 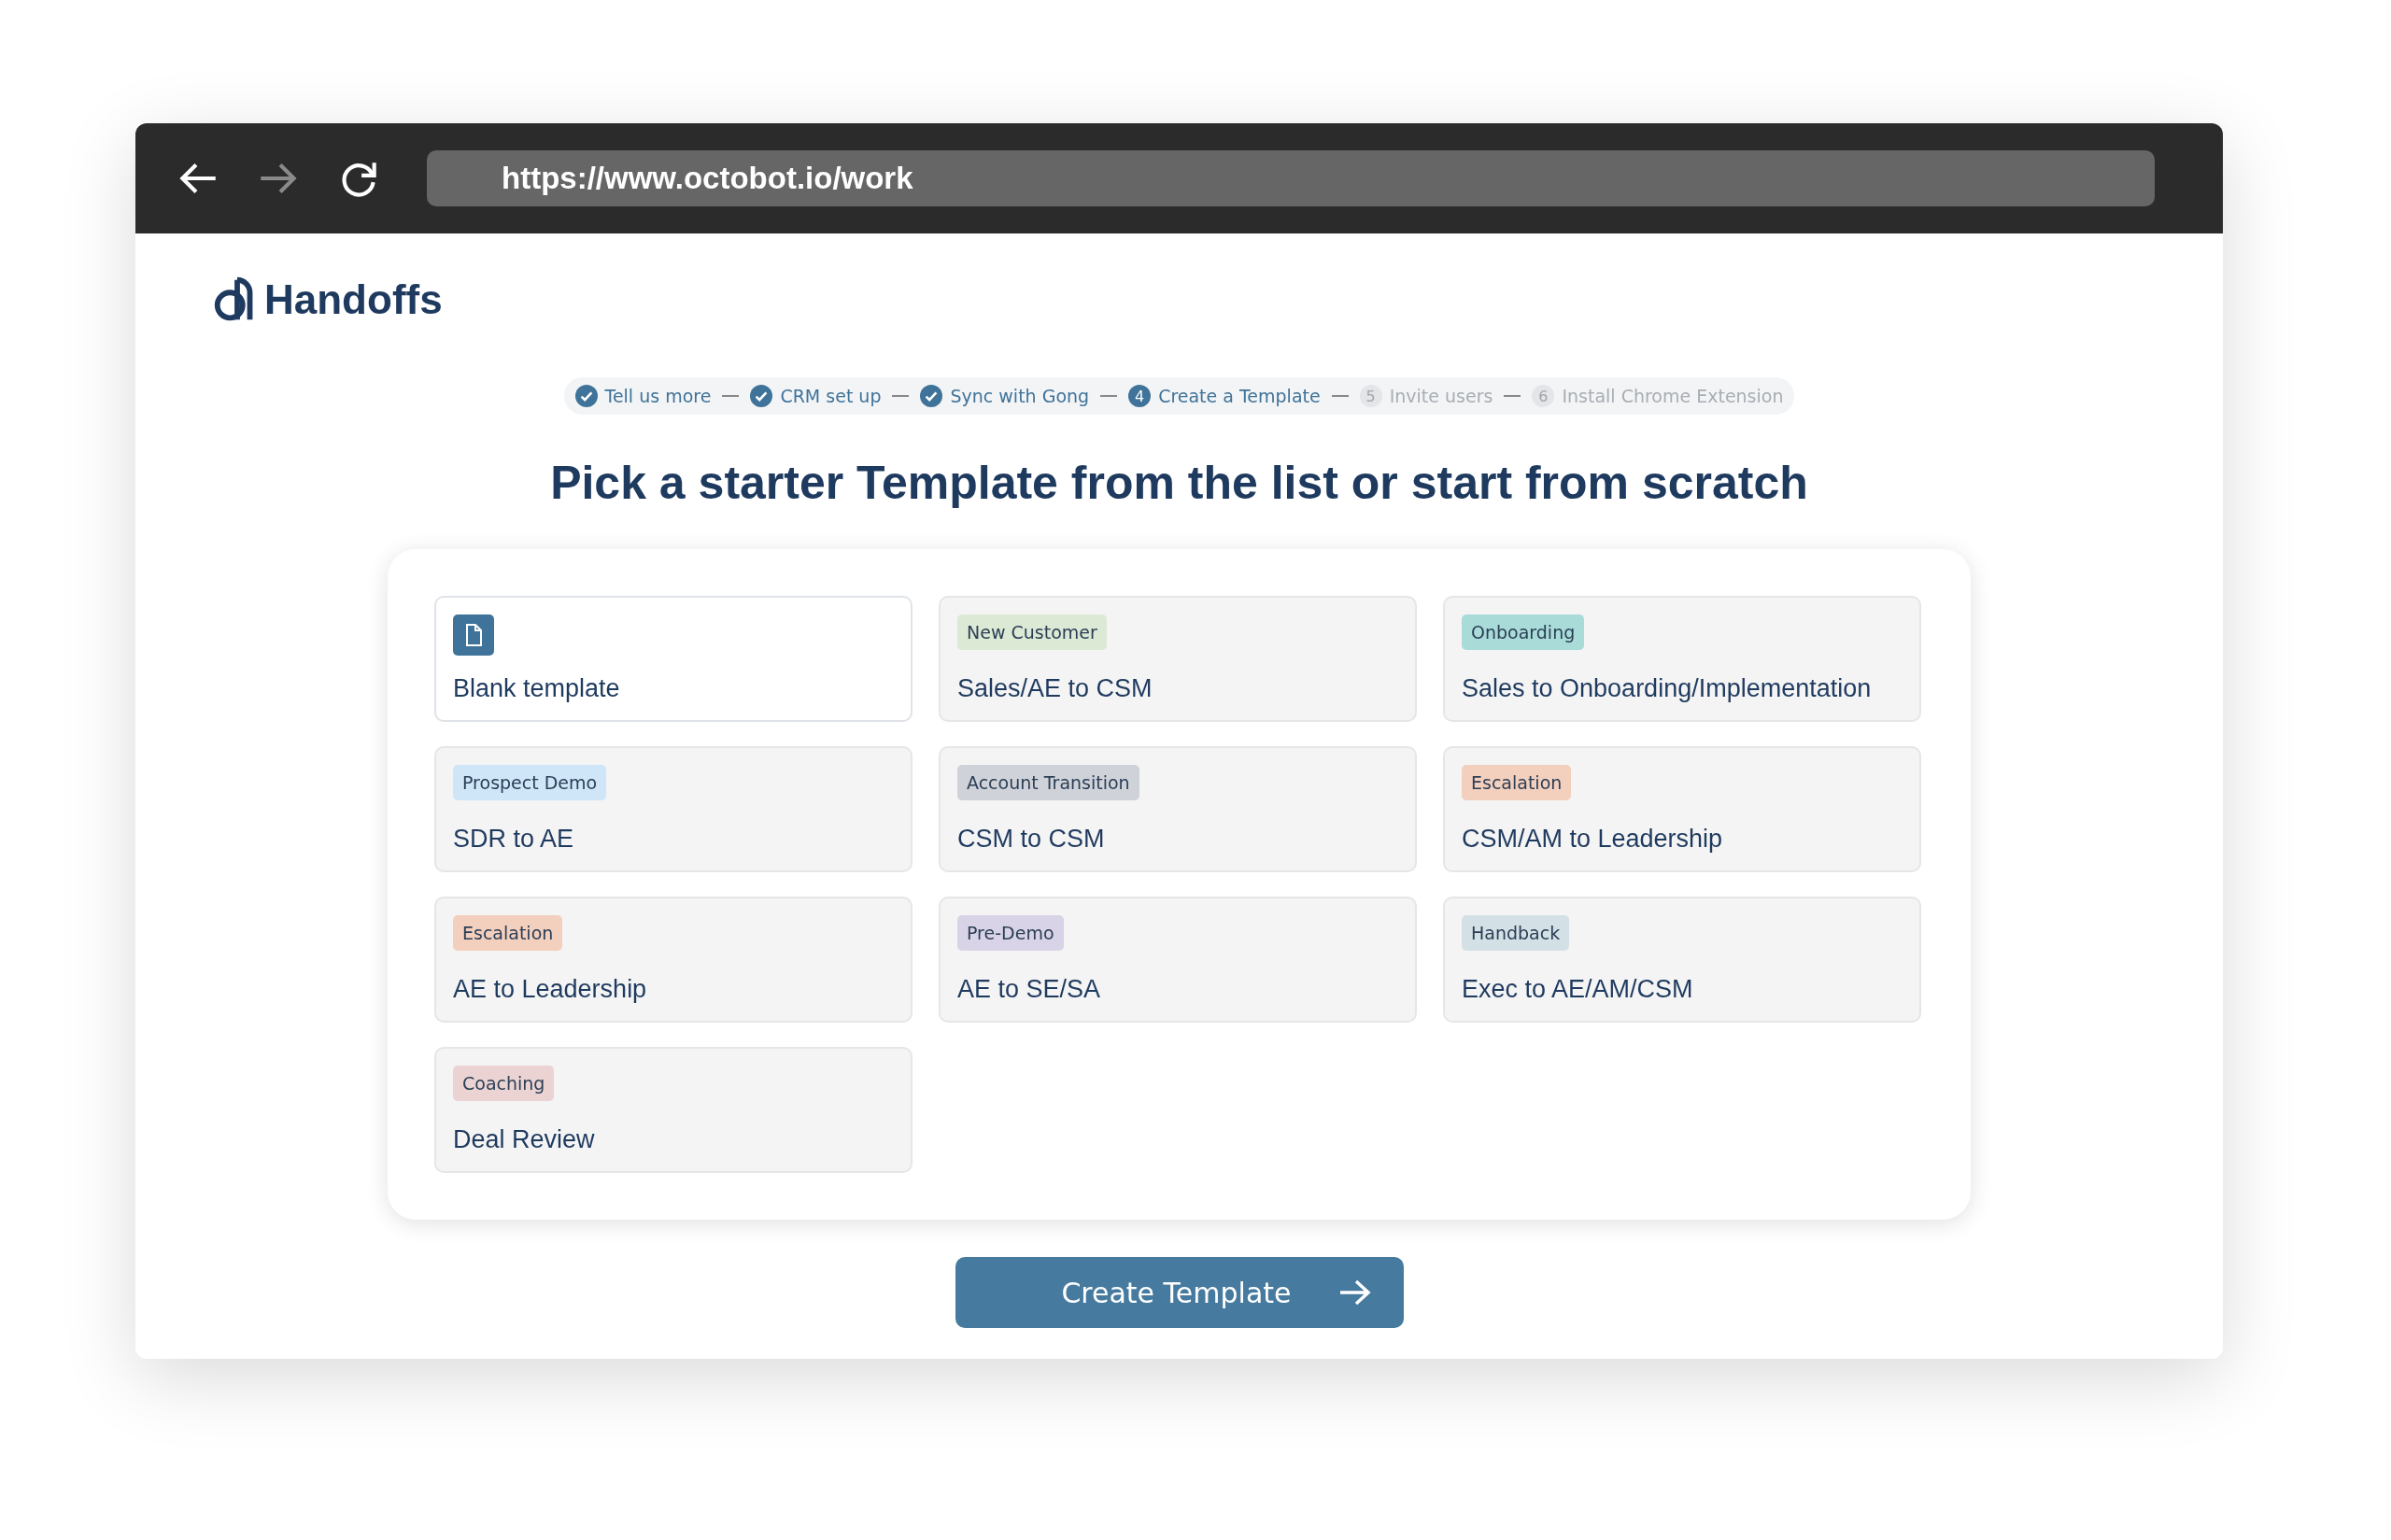 What do you see at coordinates (658, 396) in the screenshot?
I see `step-label: Tell us more` at bounding box center [658, 396].